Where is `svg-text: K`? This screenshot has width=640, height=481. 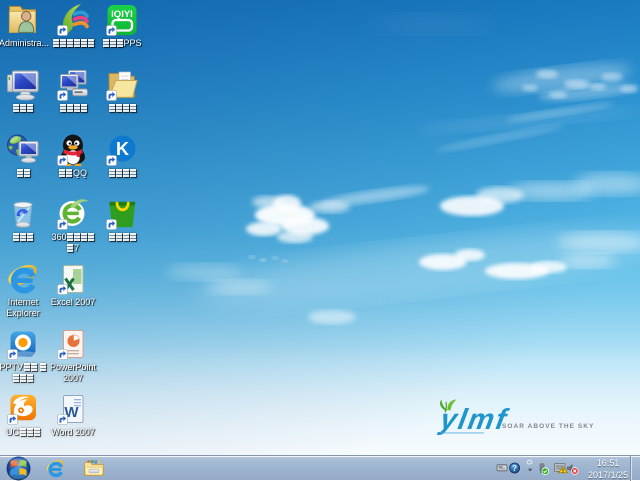 svg-text: K is located at coordinates (122, 149).